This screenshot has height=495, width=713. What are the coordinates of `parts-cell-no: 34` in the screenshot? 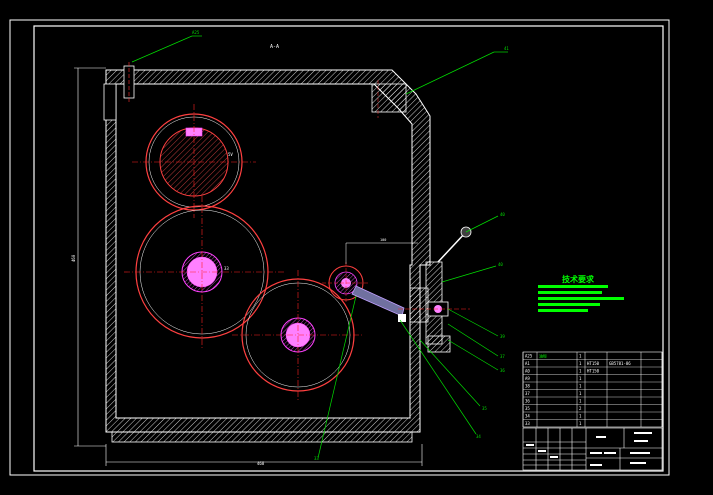 It's located at (527, 416).